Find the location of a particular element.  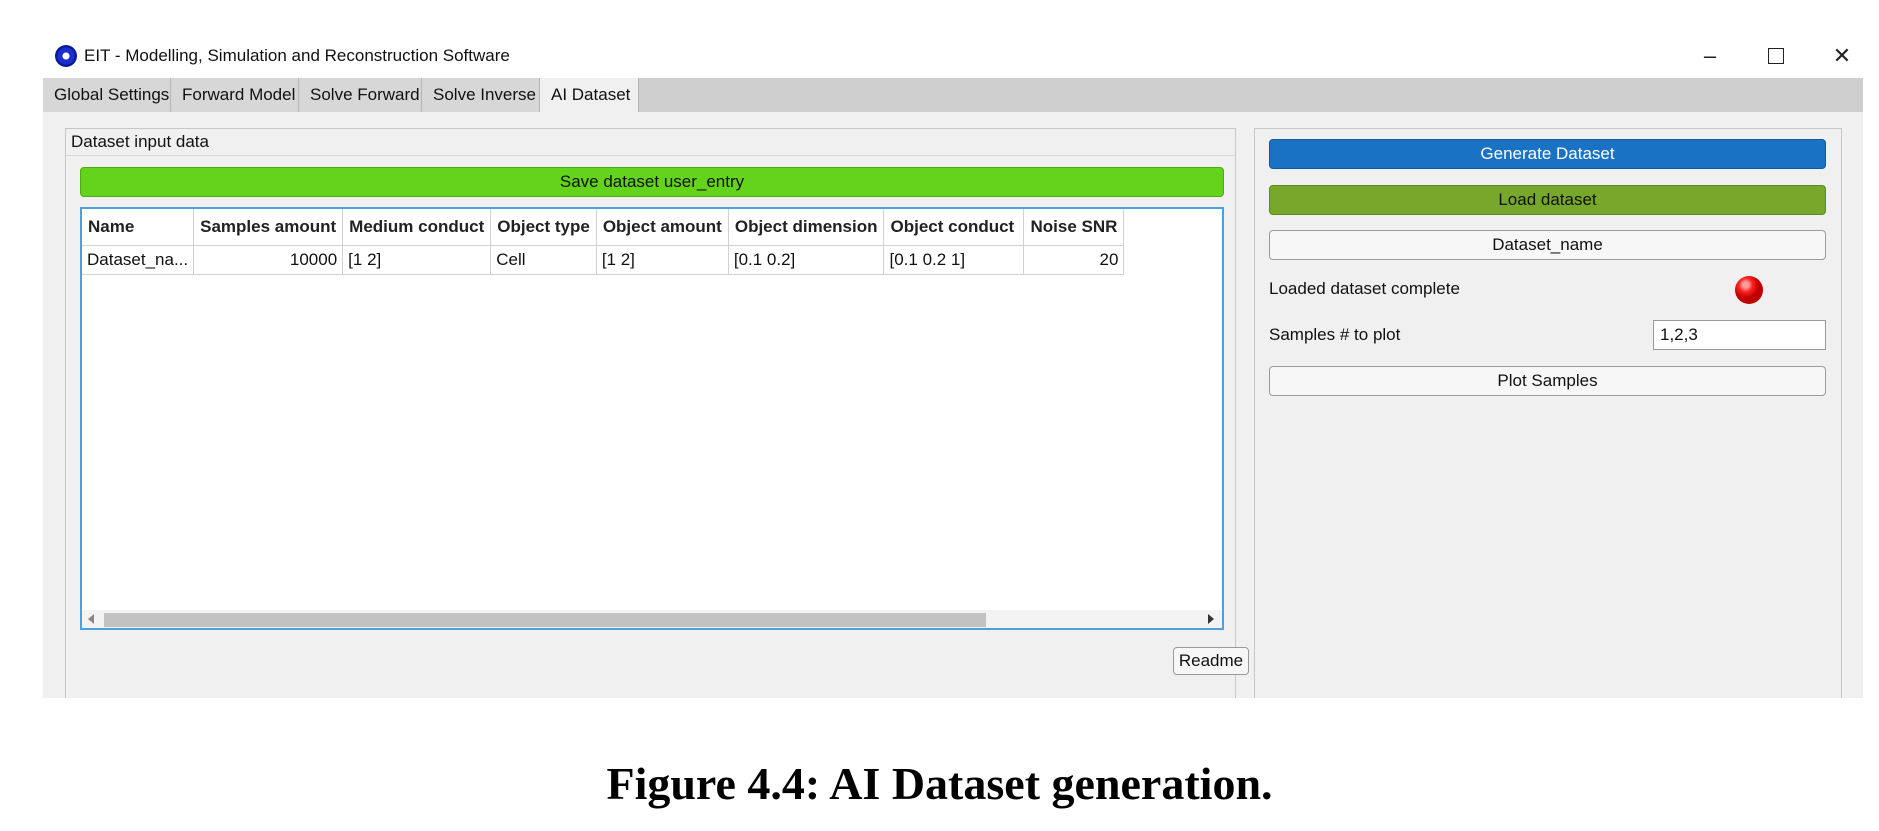

column-header-noise-snr: Noise SNR is located at coordinates (1074, 227).